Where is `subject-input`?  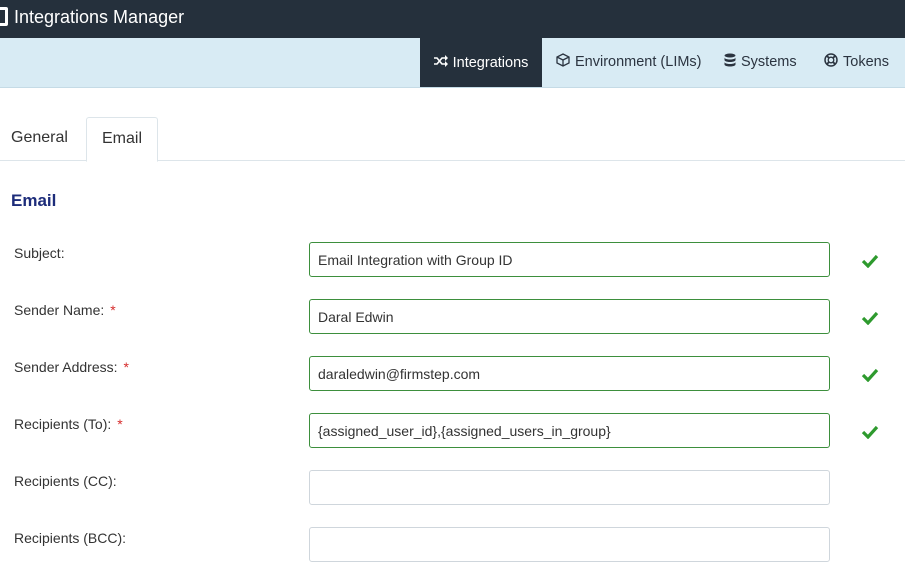
subject-input is located at coordinates (569, 259).